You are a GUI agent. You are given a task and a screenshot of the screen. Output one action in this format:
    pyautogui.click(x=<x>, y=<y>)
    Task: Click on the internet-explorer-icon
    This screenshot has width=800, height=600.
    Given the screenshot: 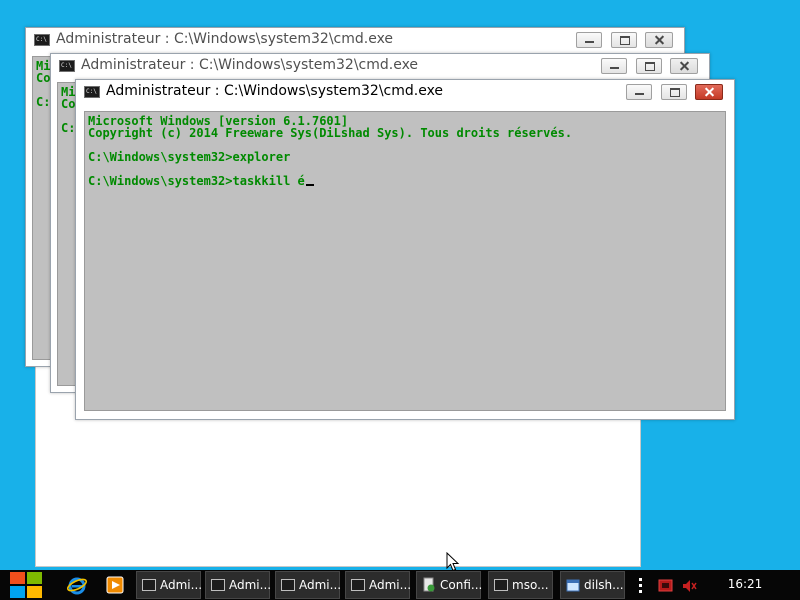 What is the action you would take?
    pyautogui.click(x=77, y=585)
    